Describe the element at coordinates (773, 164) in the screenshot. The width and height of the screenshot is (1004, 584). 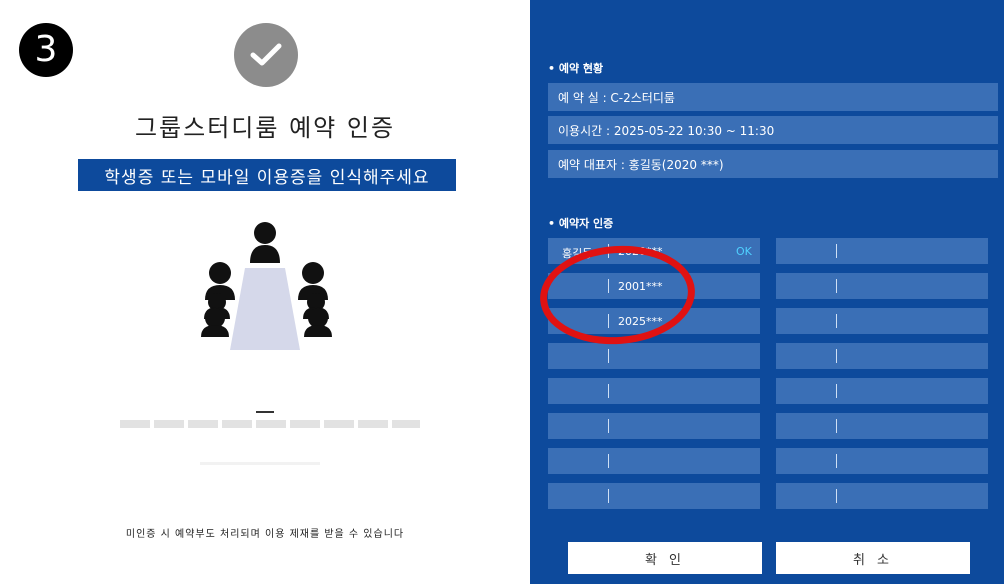
I see `representative-info: 예약 대표자 : 홍길동(2020 ***)` at that location.